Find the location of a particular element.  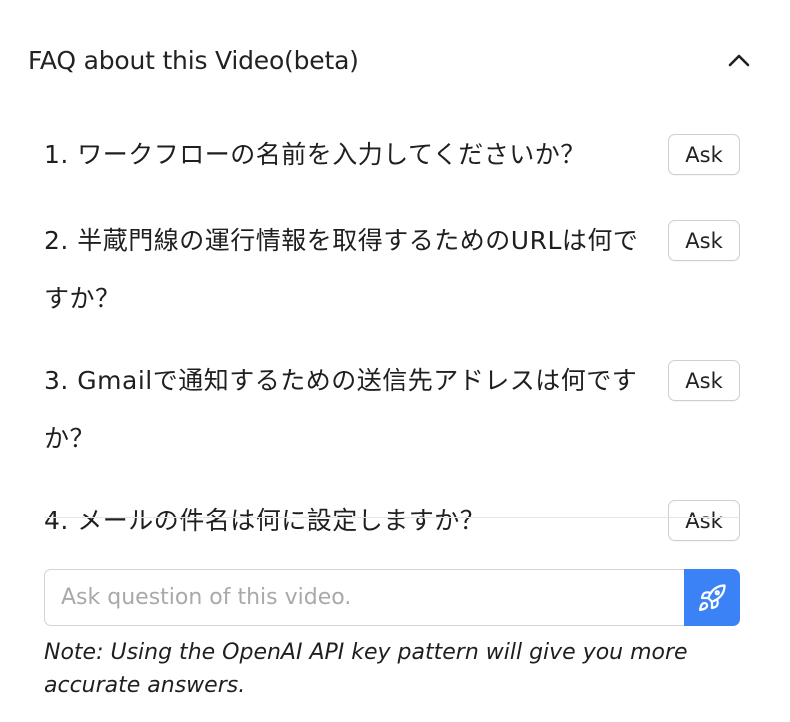

faq-question: 1. ワークフローの名前を入力してくださいか？ is located at coordinates (315, 154).